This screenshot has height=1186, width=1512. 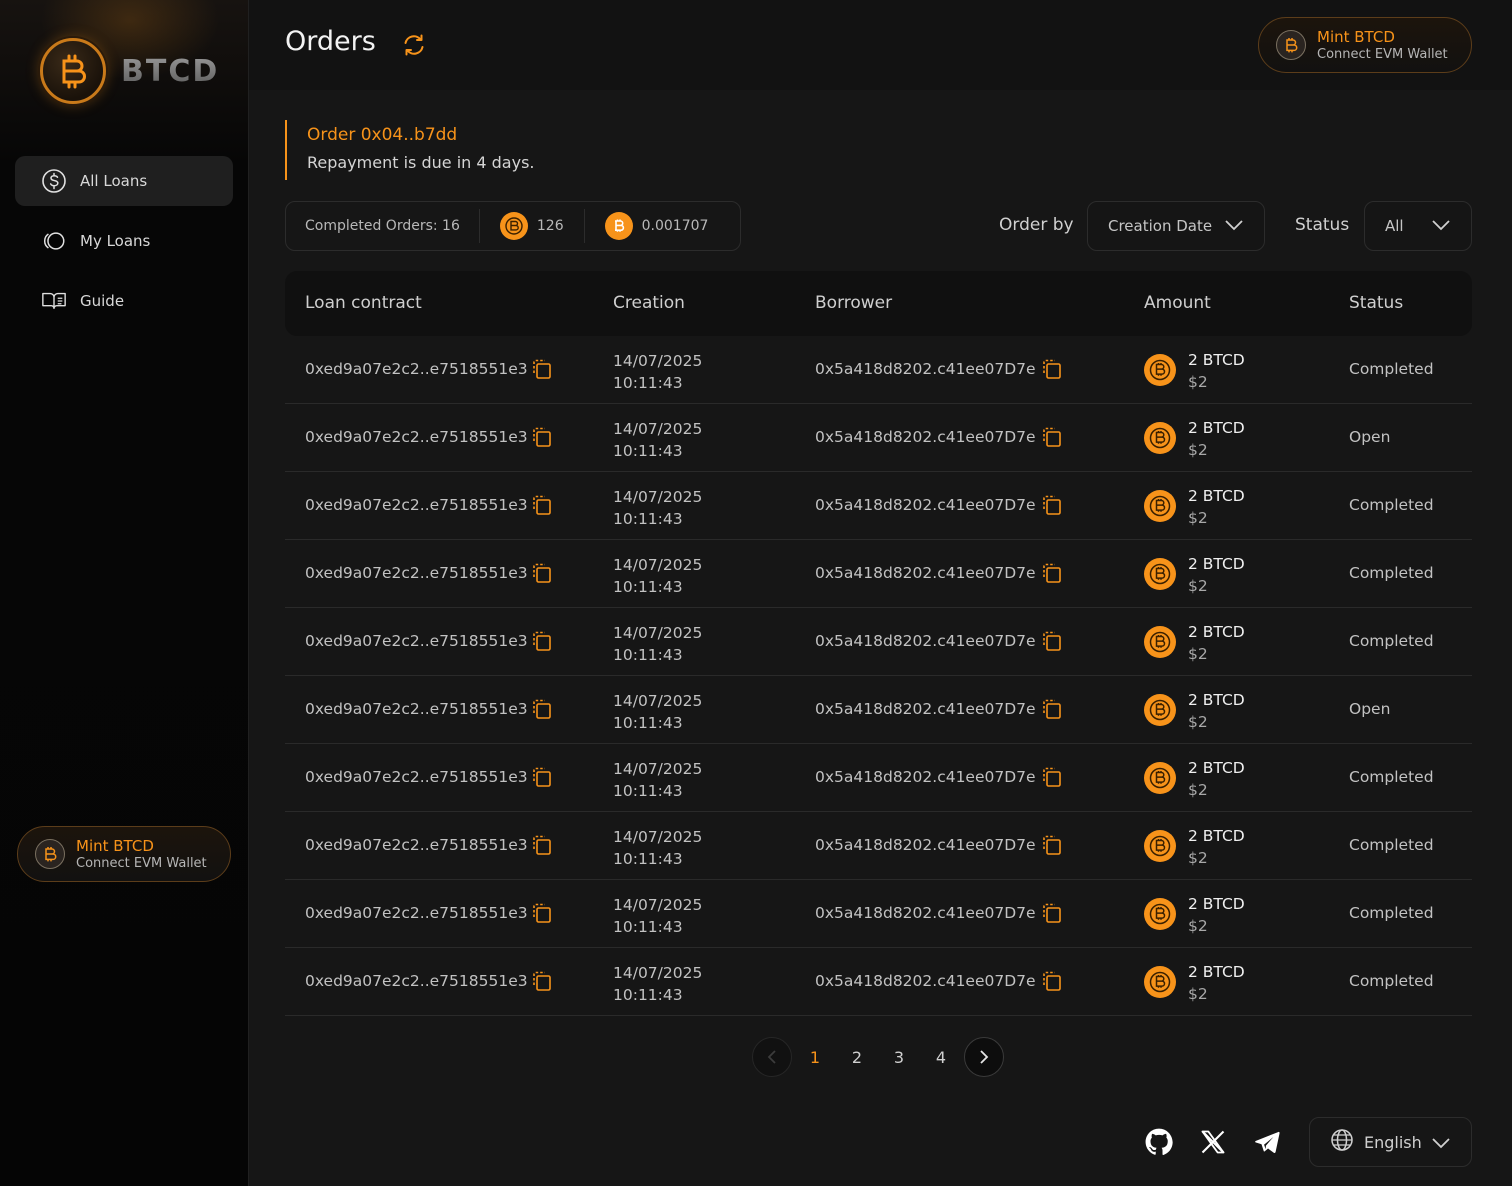 I want to click on sidebar-item-guide: Guide, so click(x=124, y=301).